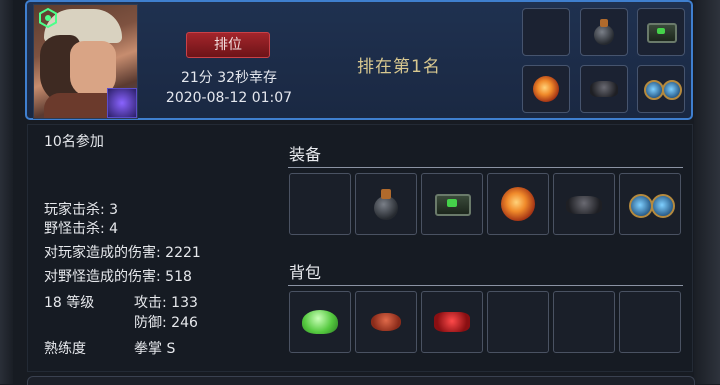 The width and height of the screenshot is (720, 385). I want to click on header-slot-fire-orb, so click(546, 89).